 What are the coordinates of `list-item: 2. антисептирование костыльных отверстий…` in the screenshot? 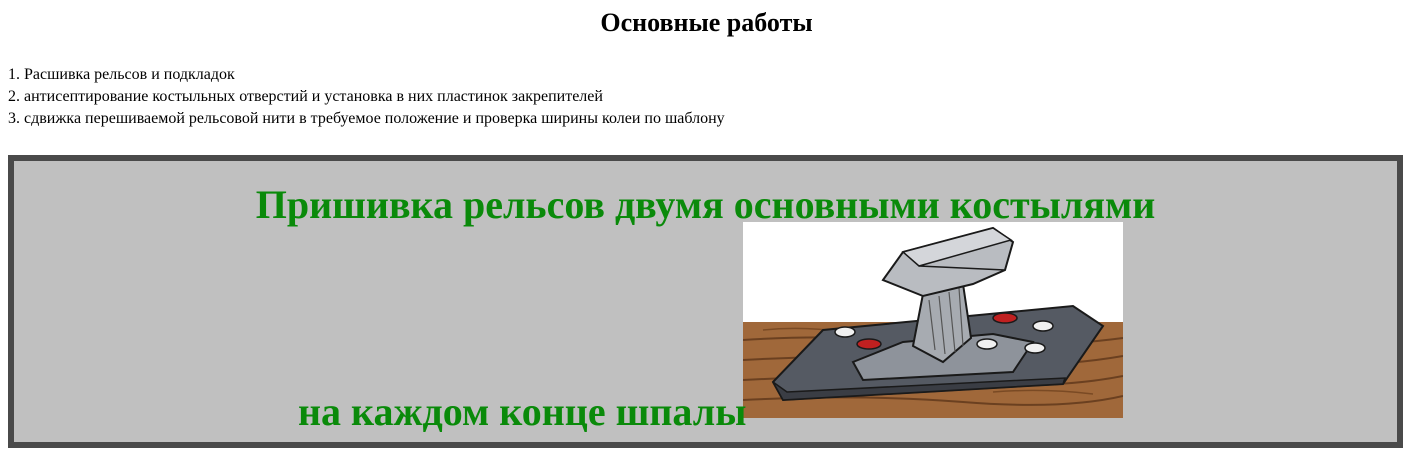 It's located at (305, 96).